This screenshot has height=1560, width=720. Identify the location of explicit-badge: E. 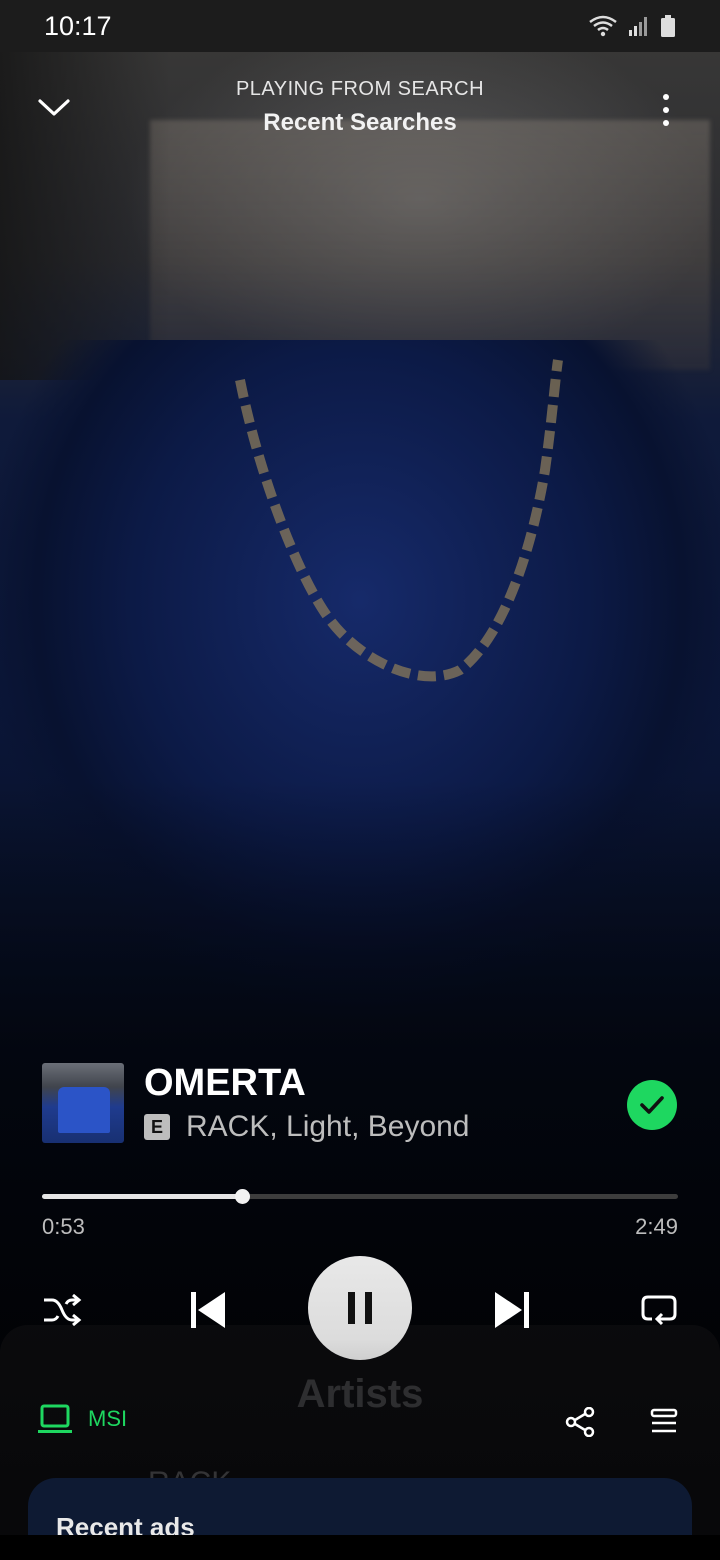
(157, 1127).